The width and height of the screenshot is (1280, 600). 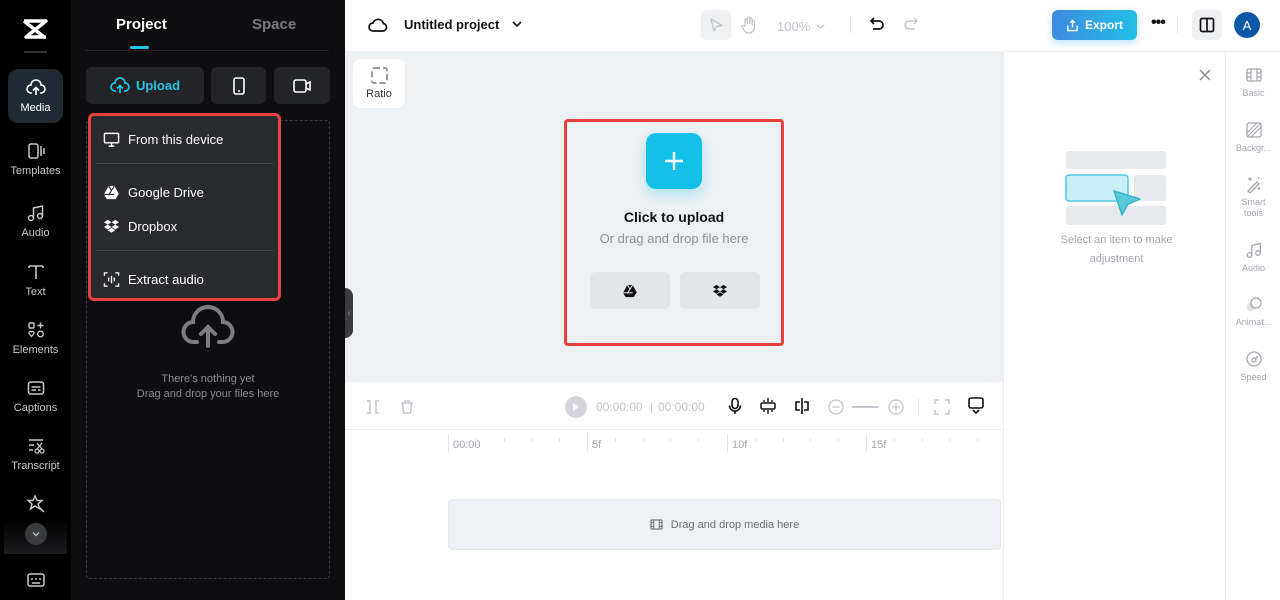 I want to click on user-avatar: A, so click(x=1247, y=25).